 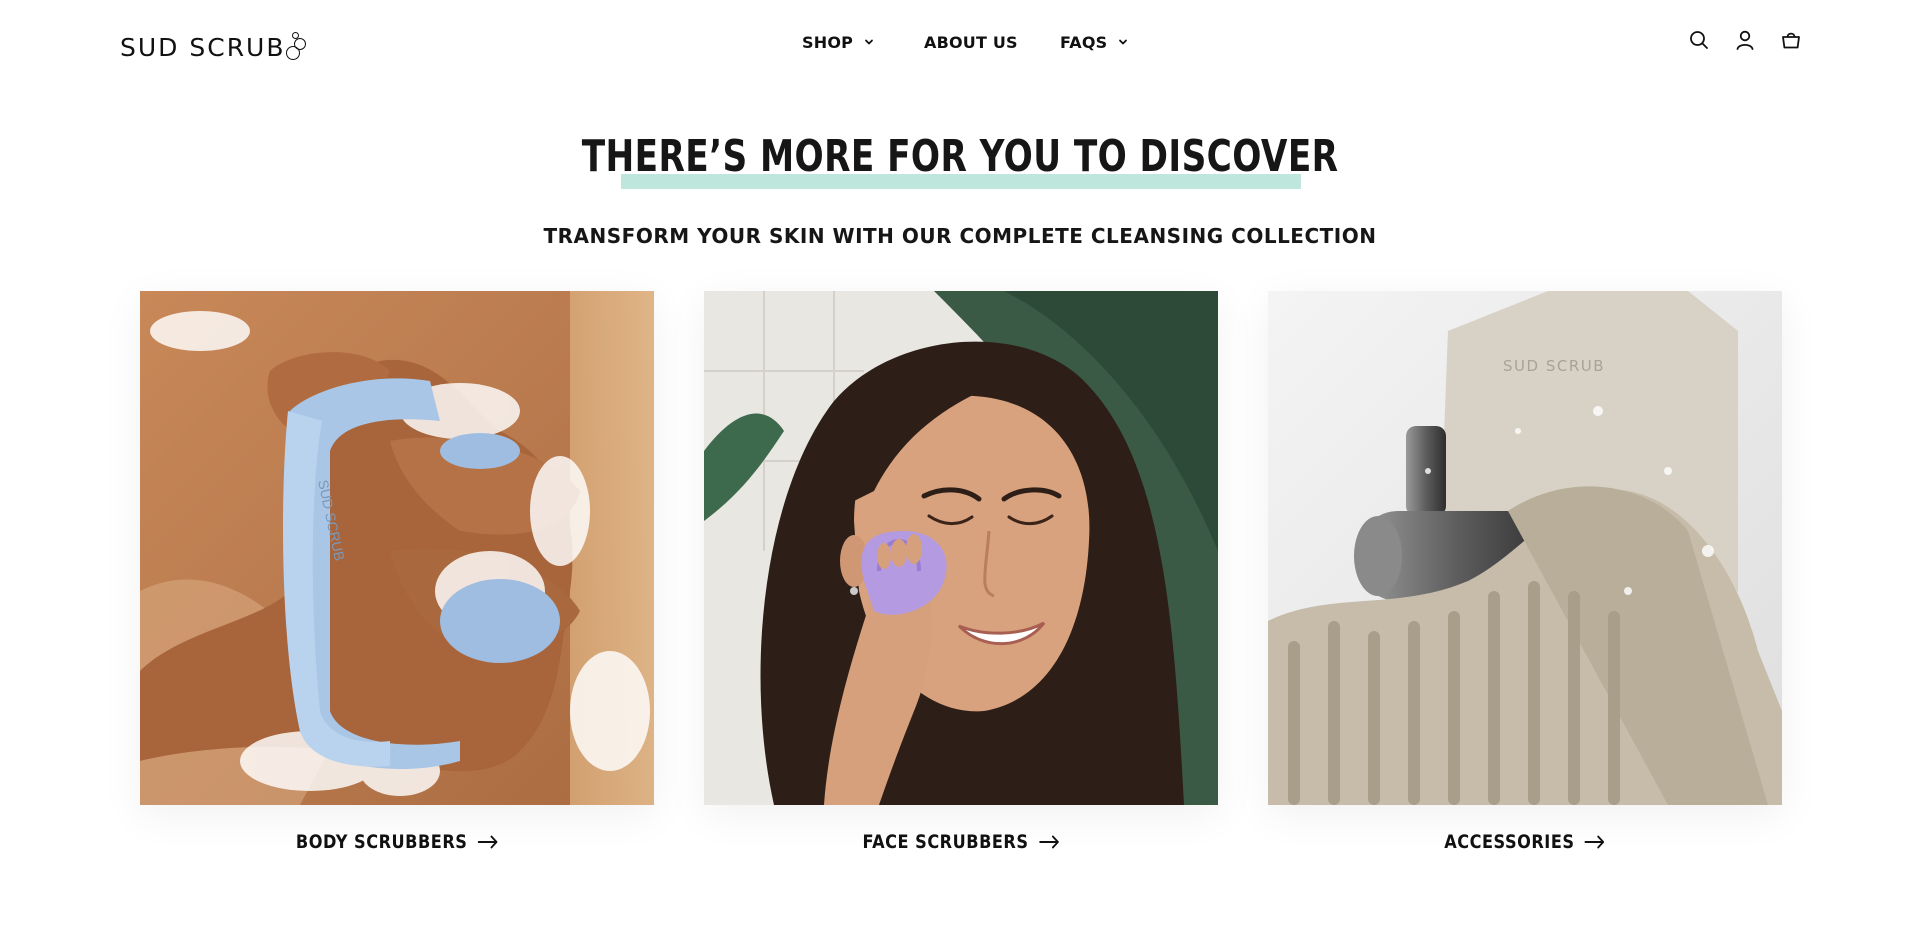 I want to click on search-icon, so click(x=1699, y=40).